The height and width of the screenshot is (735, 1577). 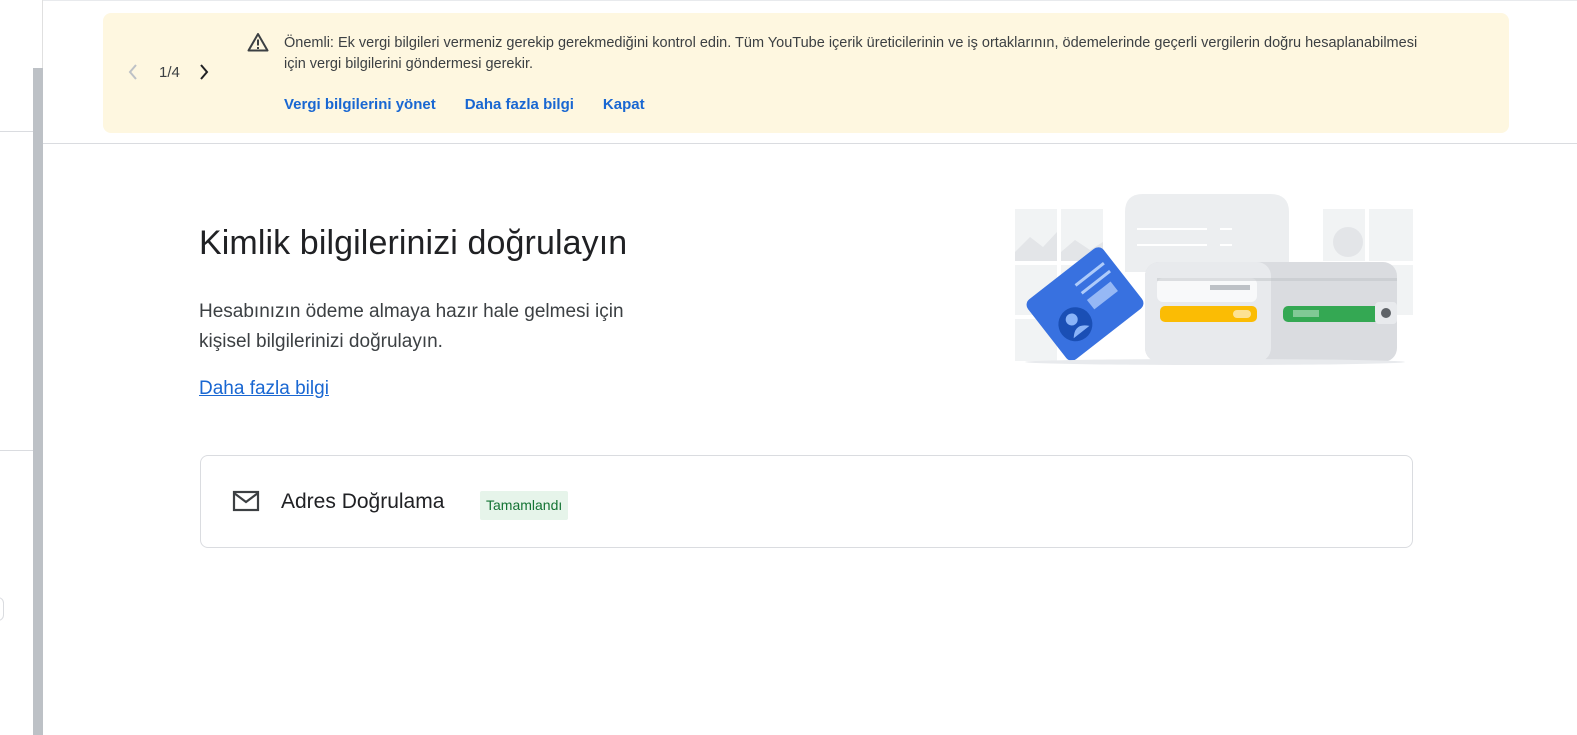 What do you see at coordinates (519, 104) in the screenshot?
I see `banner-learn-more-link: Daha fazla bilgi` at bounding box center [519, 104].